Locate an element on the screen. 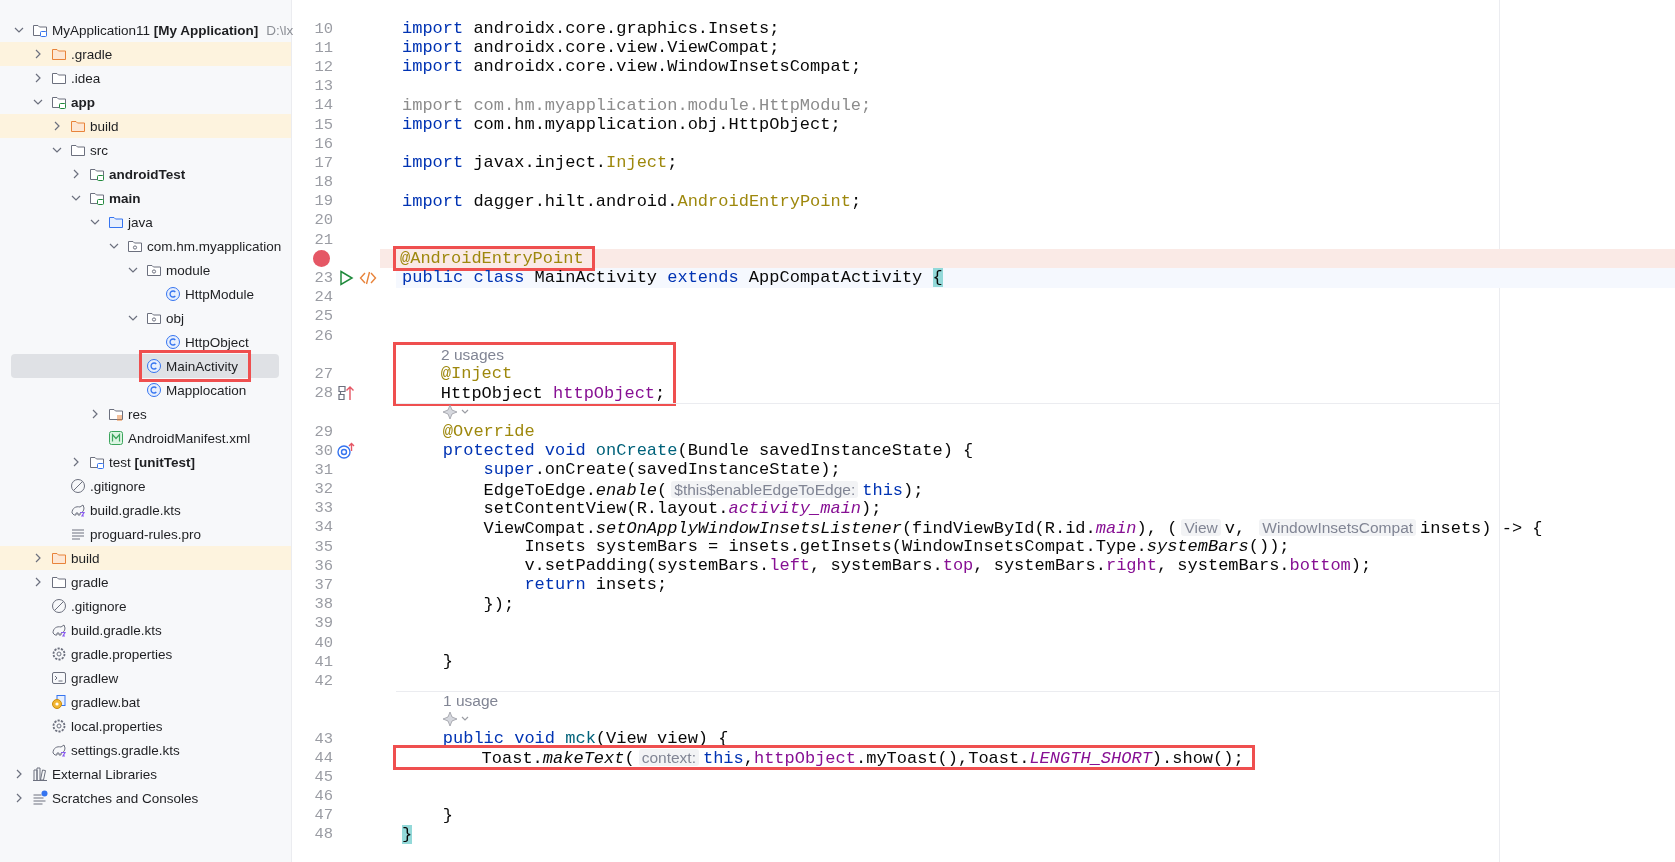  line-number: 32 is located at coordinates (323, 489).